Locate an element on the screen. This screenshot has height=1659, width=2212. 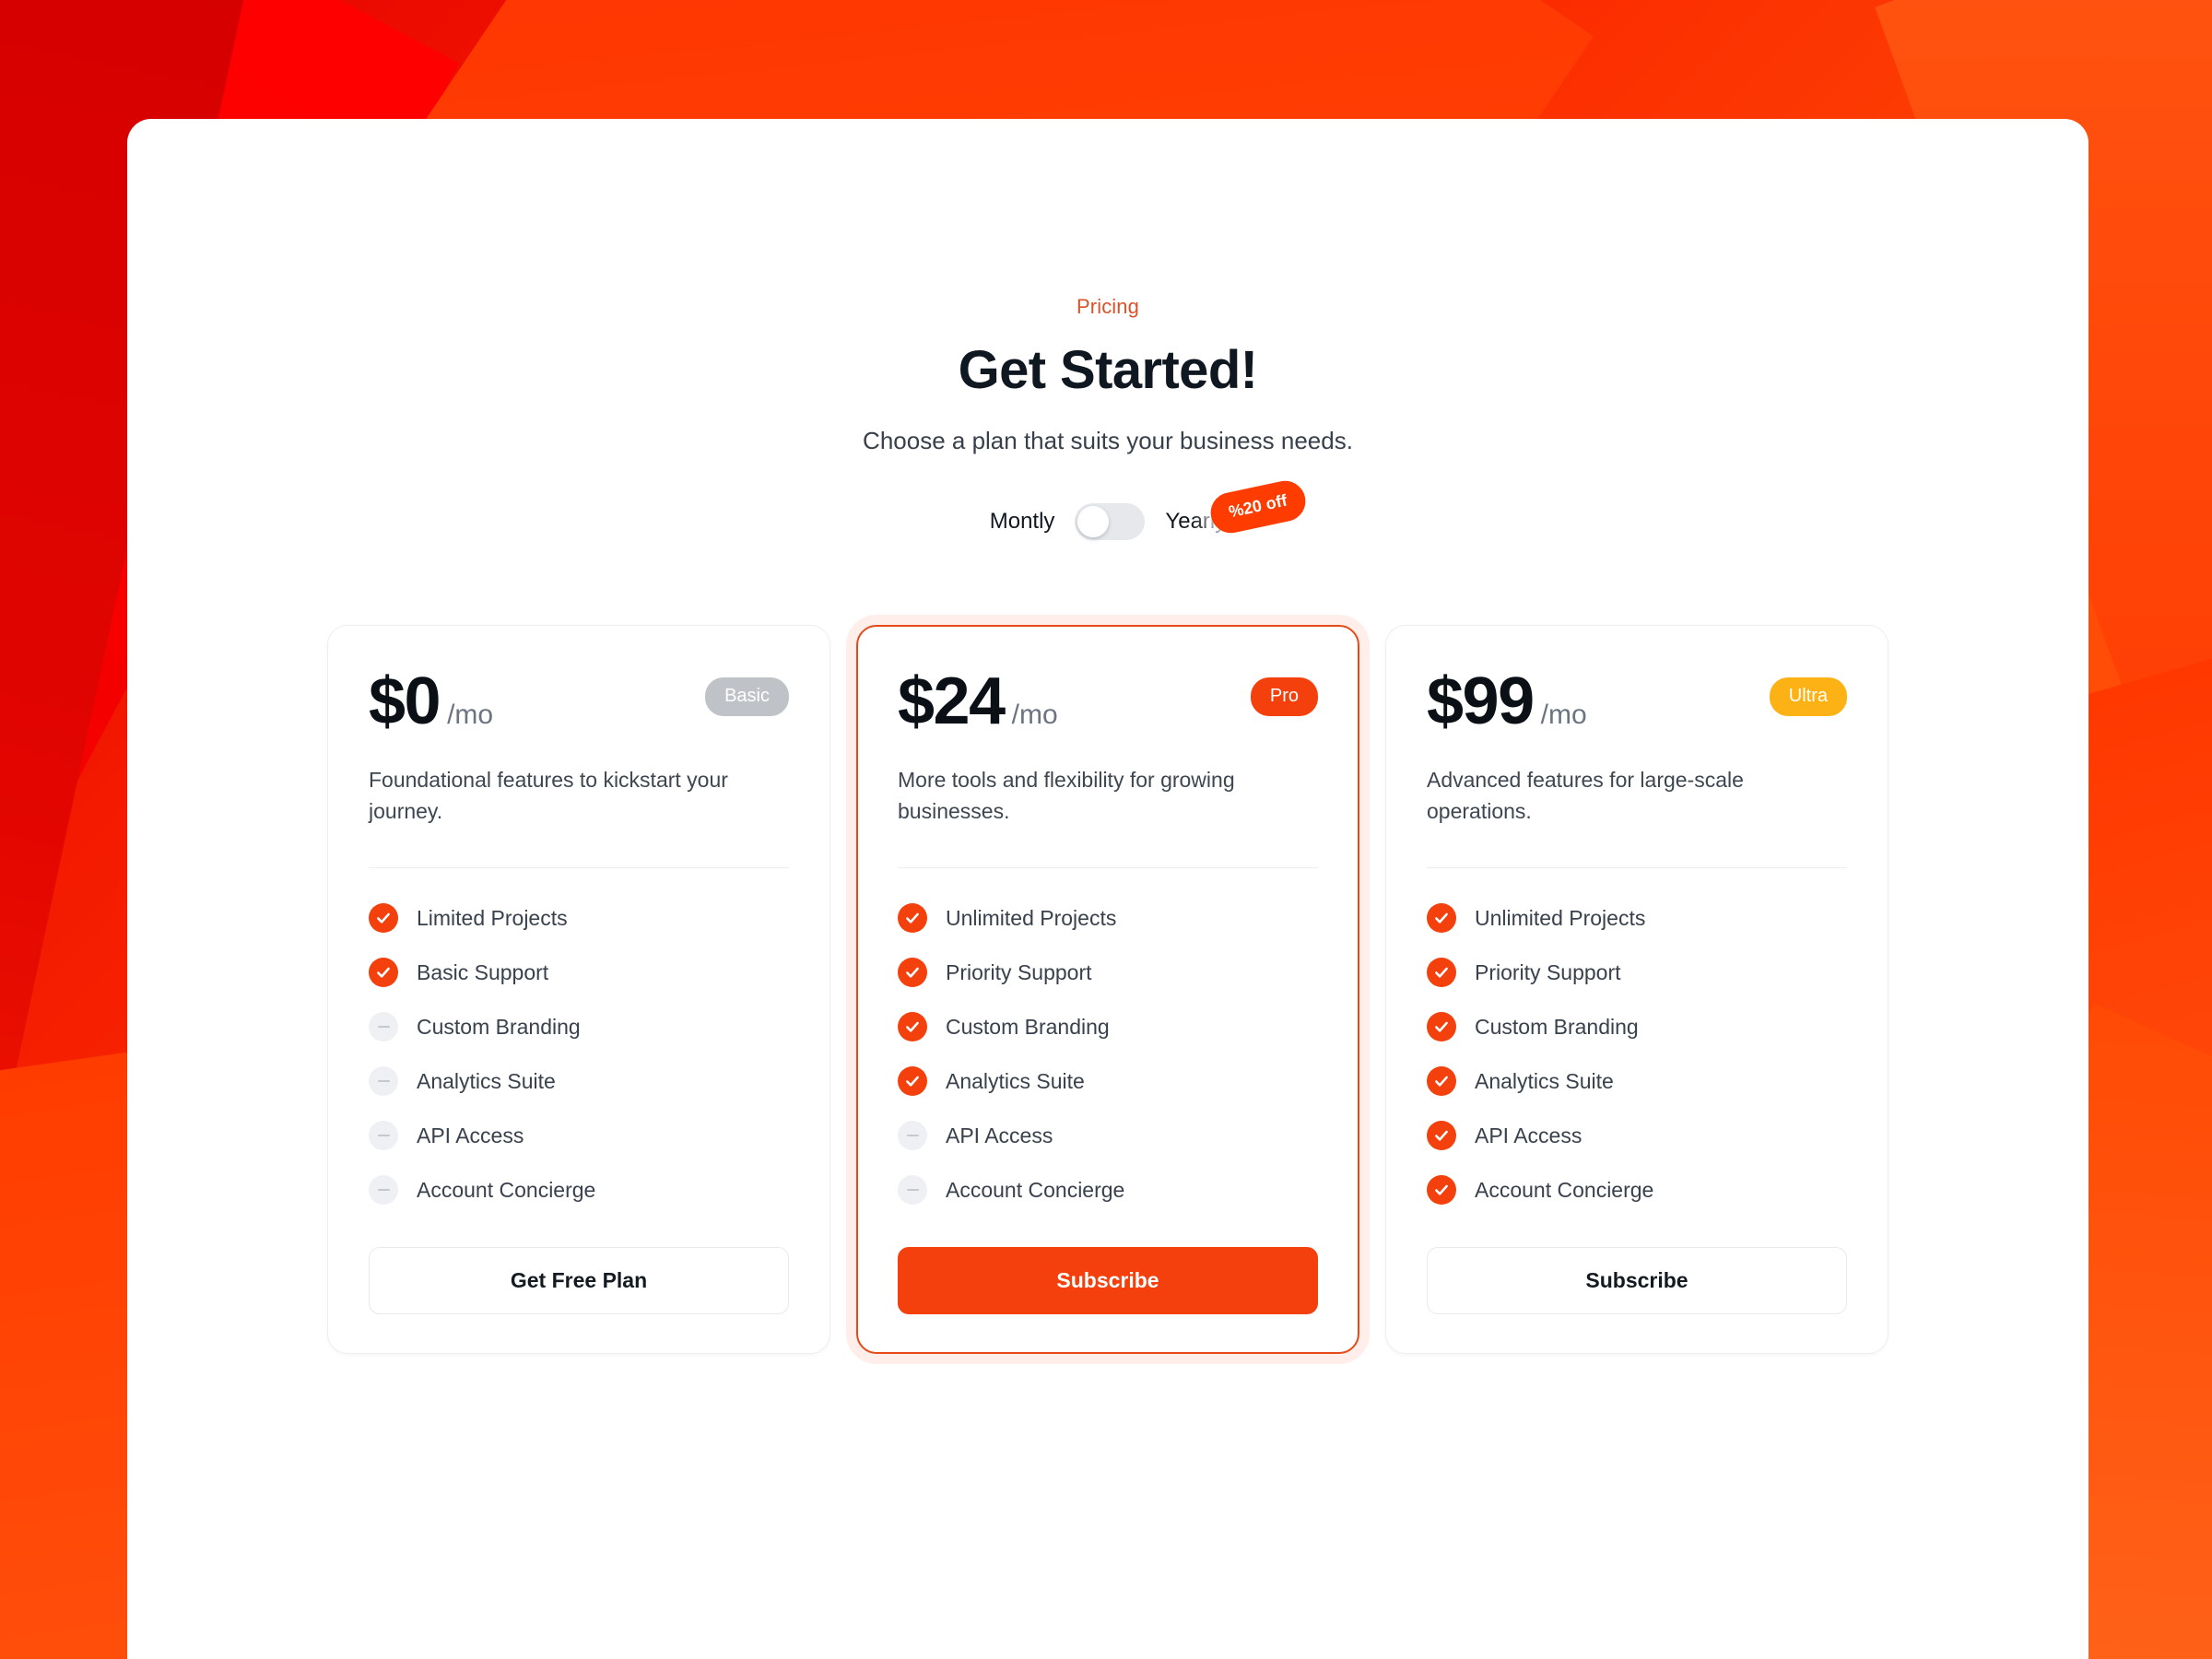
price-block: $99 /mo is located at coordinates (1507, 701).